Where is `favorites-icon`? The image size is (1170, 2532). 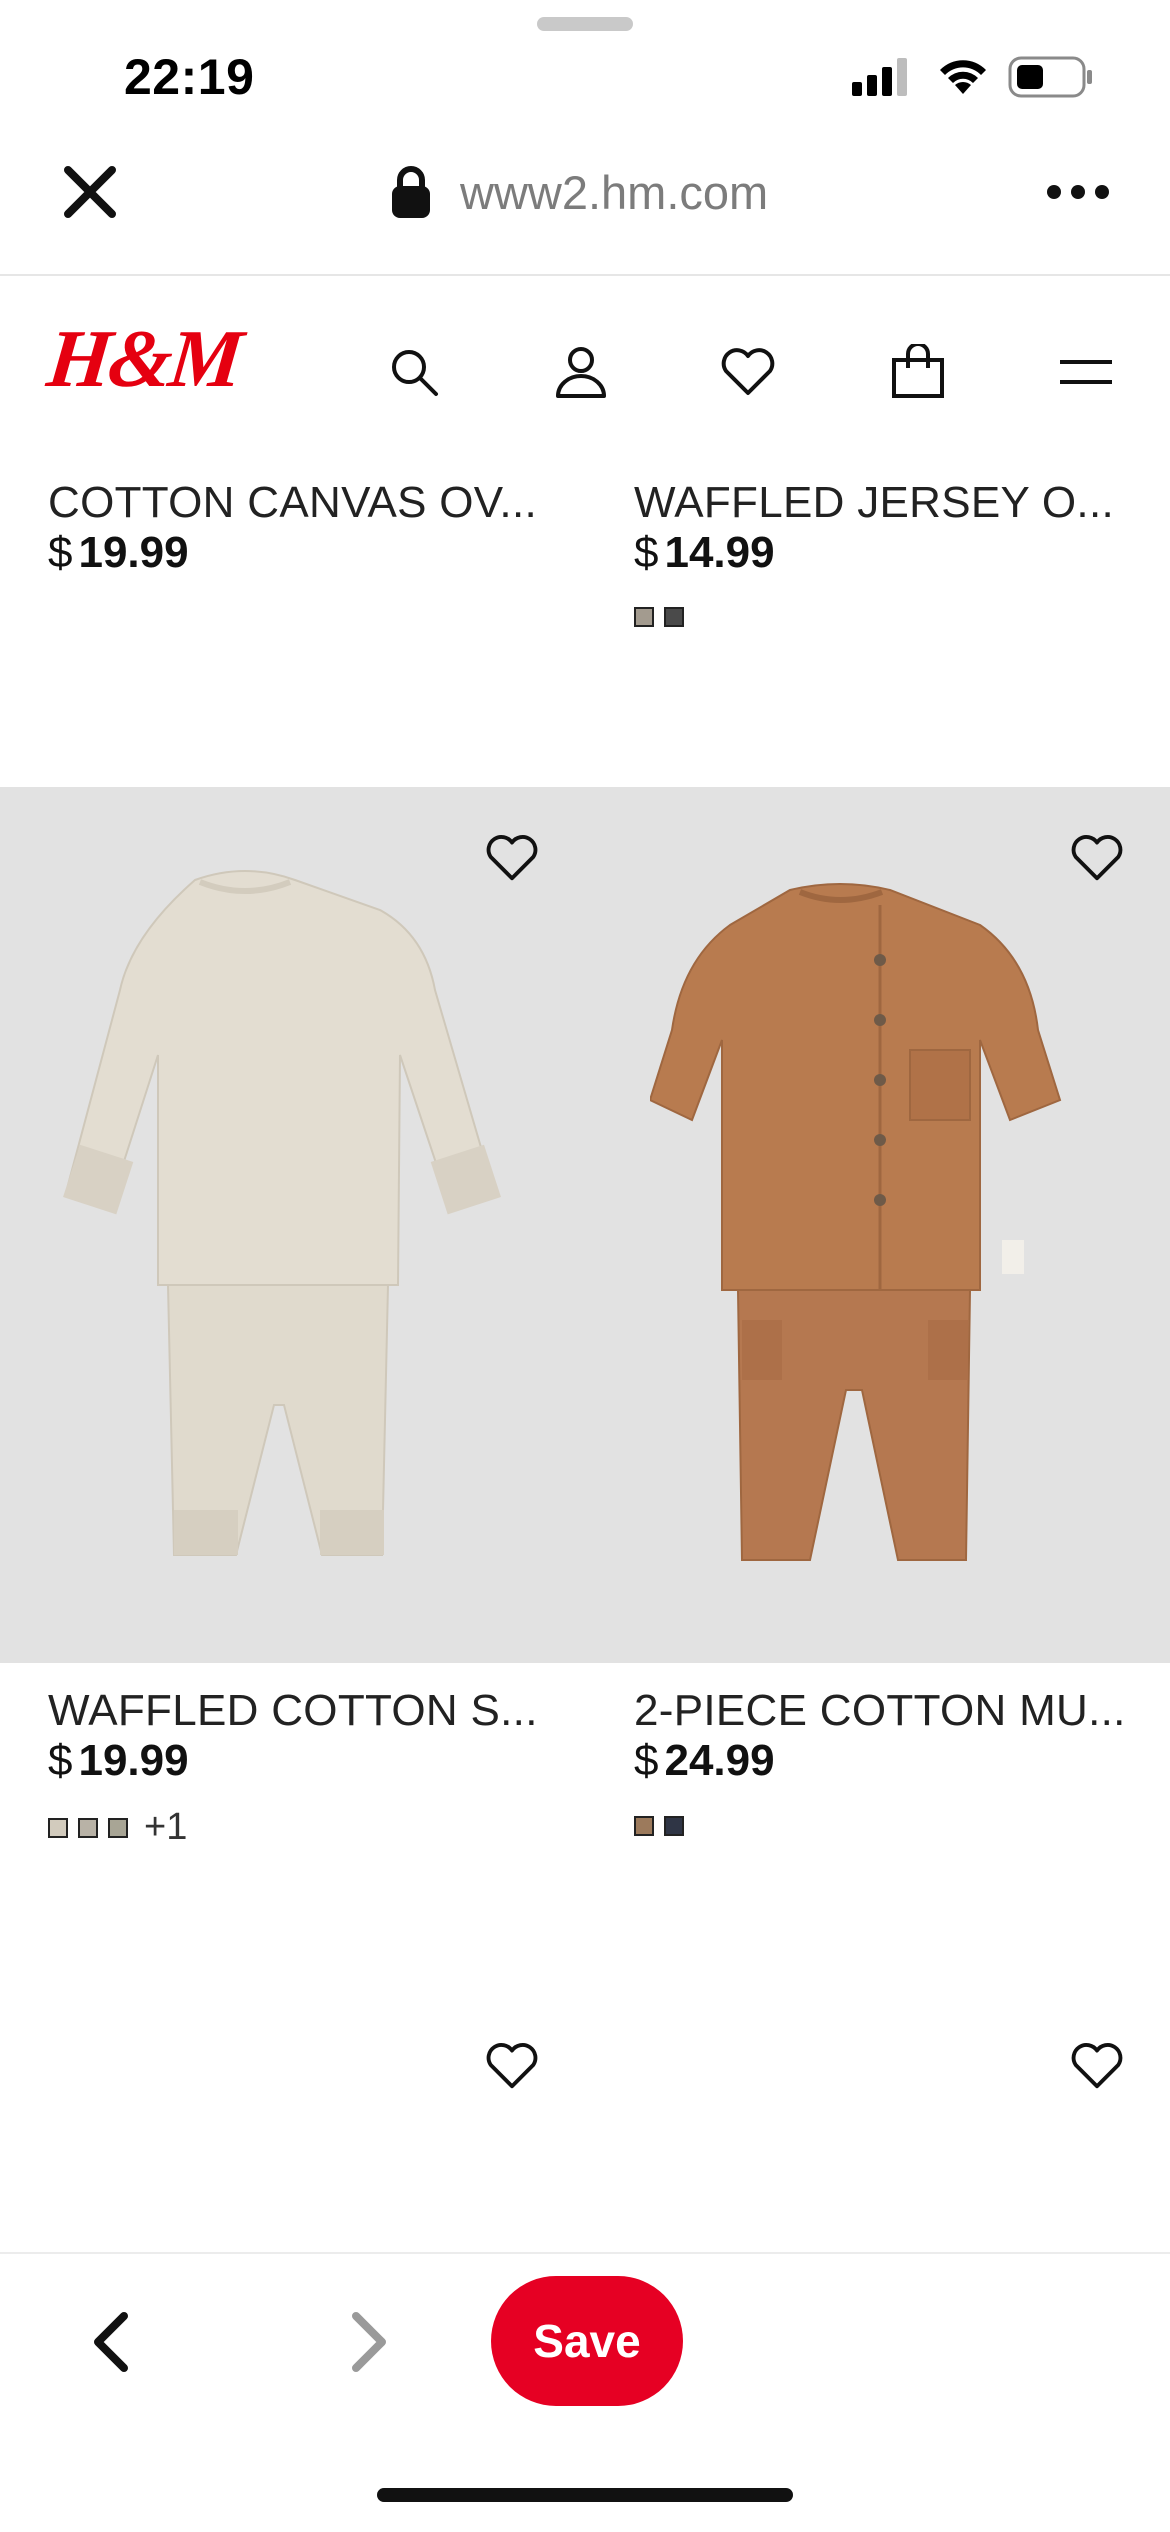
favorites-icon is located at coordinates (748, 372).